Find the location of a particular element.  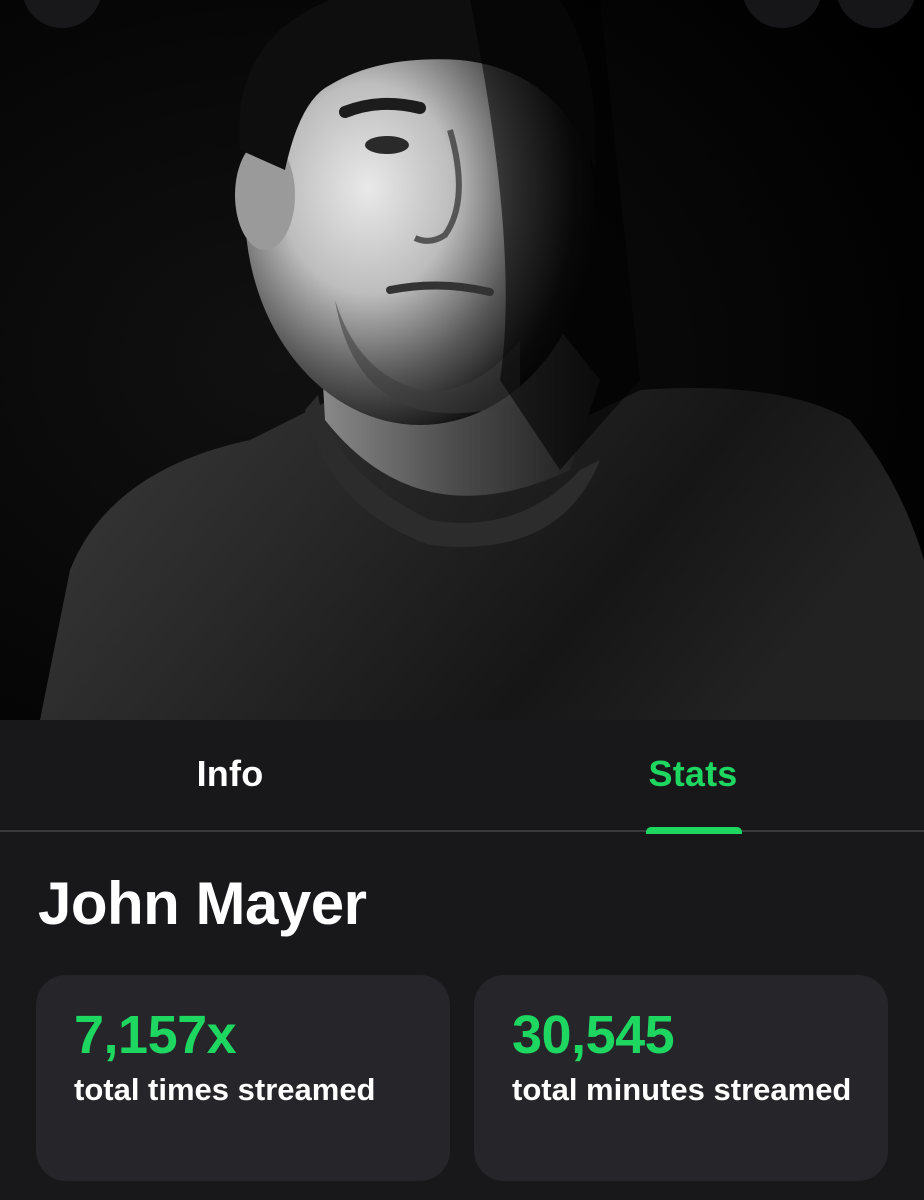

stat-caption: total times streamed is located at coordinates (225, 1089).